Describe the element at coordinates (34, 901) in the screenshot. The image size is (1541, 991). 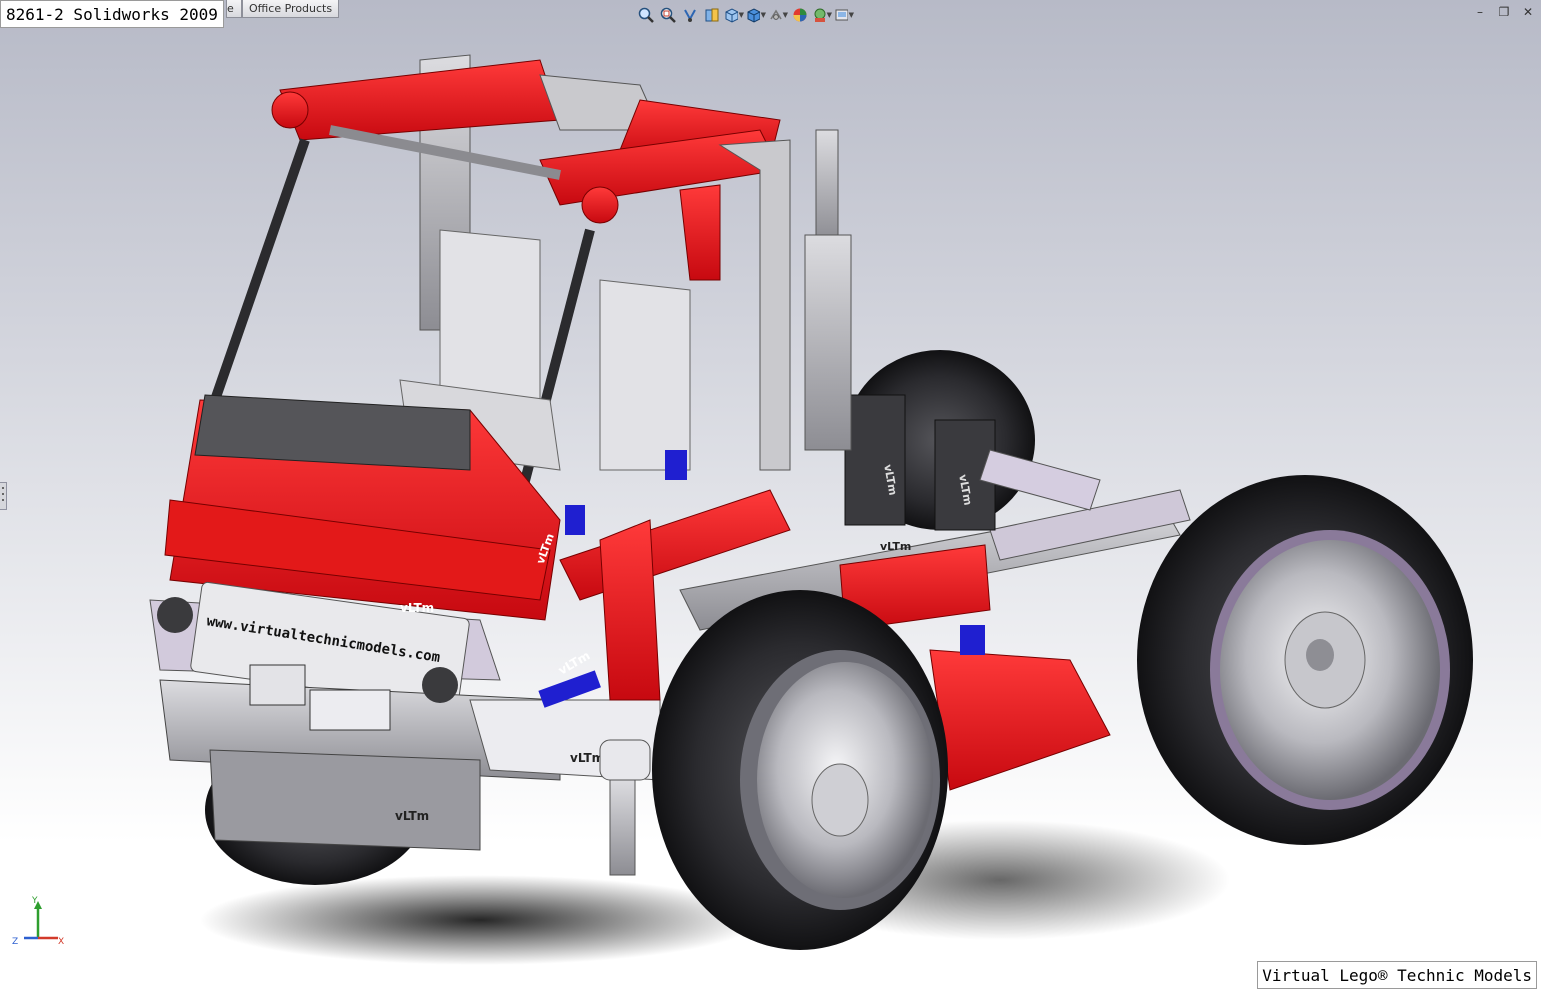
I see `triad-y-label: Y` at that location.